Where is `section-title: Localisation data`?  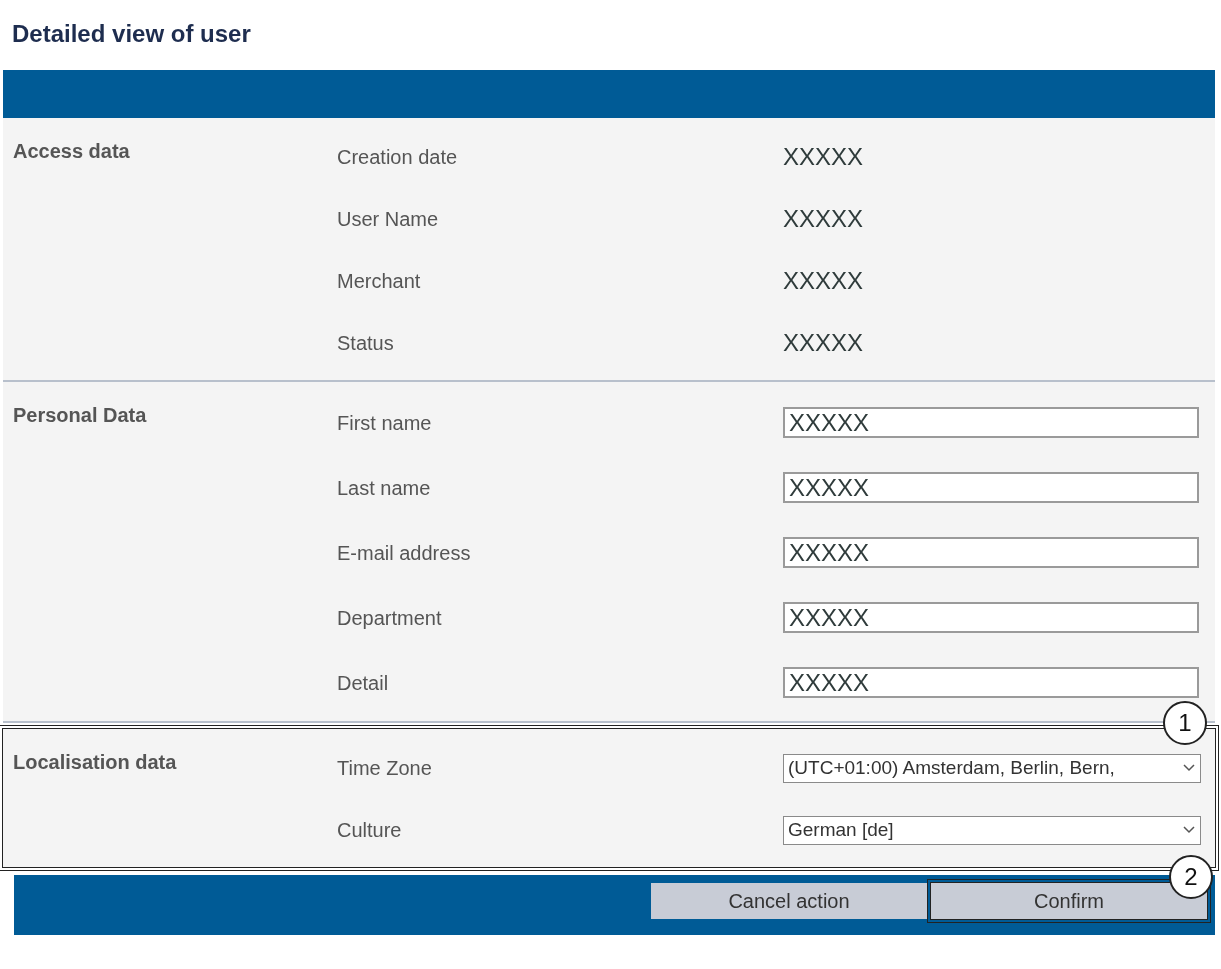
section-title: Localisation data is located at coordinates (95, 762).